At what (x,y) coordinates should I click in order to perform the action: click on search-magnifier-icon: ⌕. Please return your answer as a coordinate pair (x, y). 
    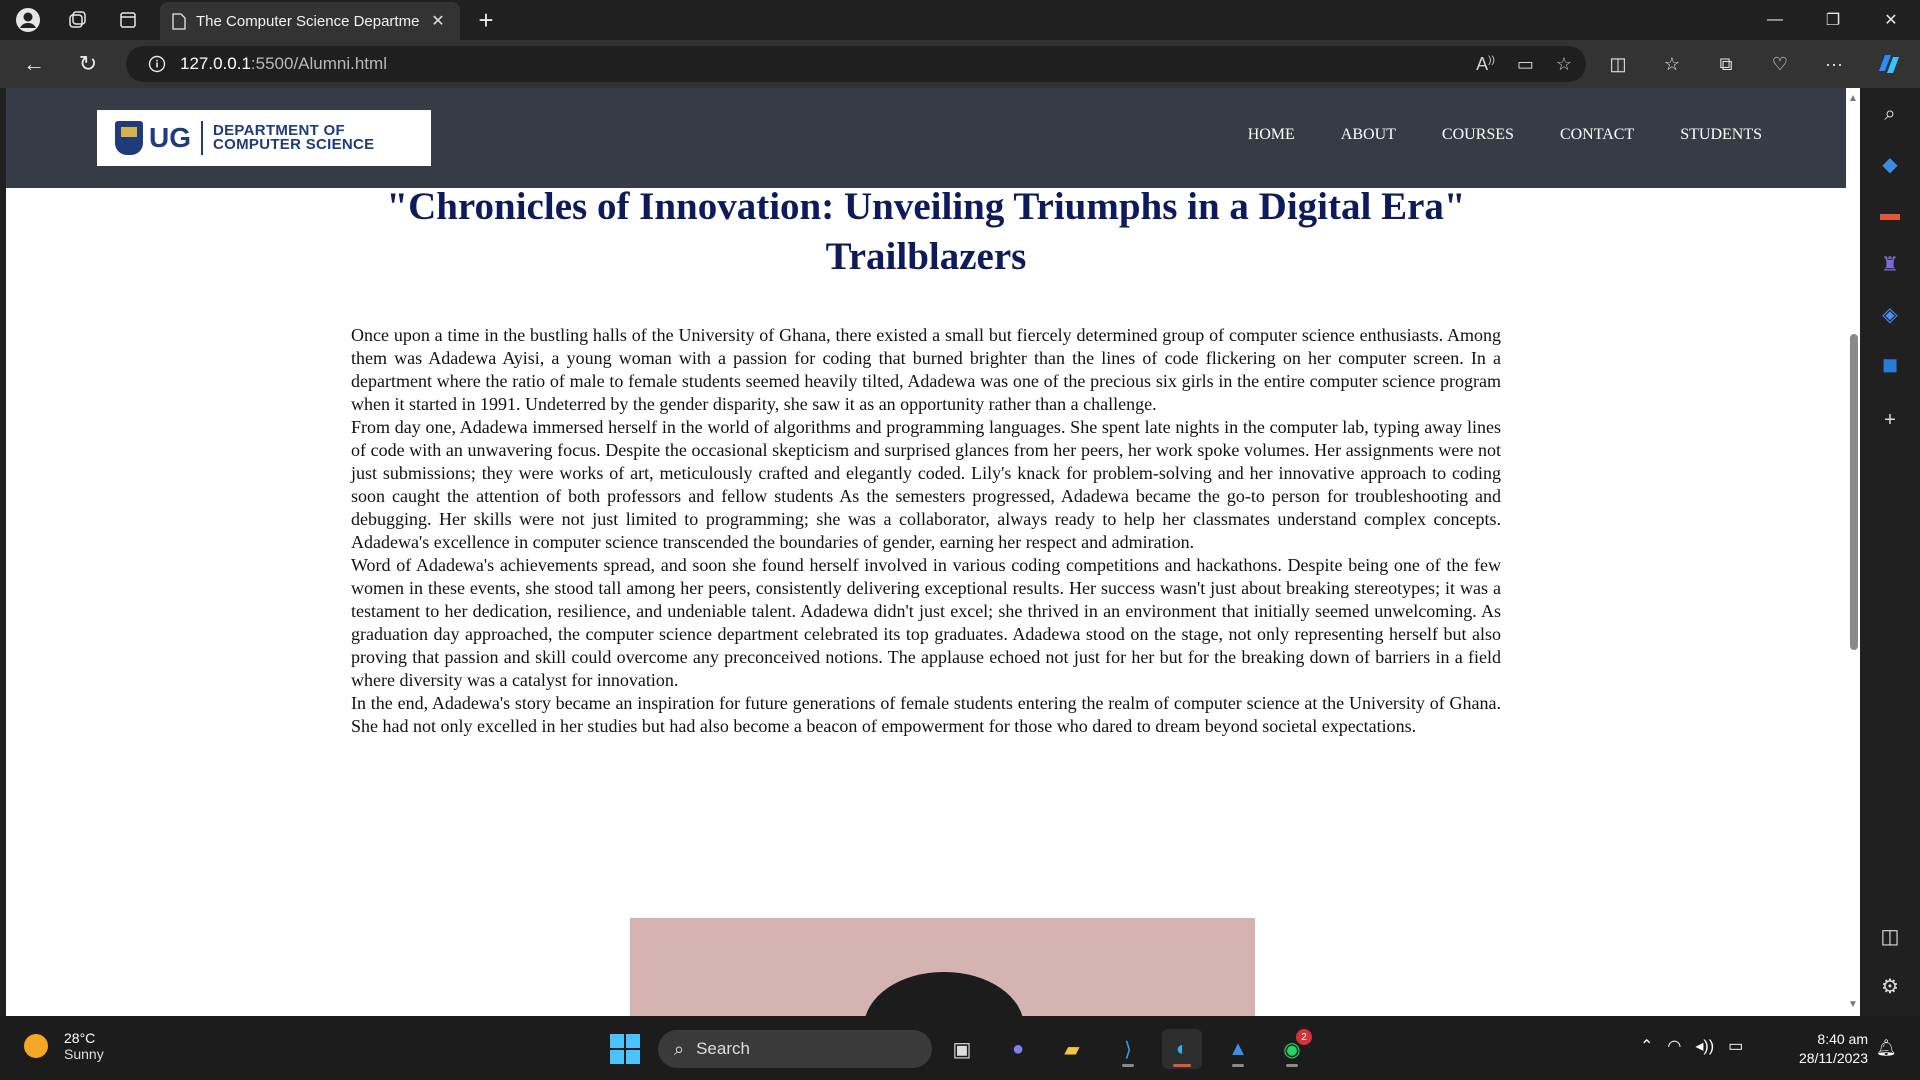
    Looking at the image, I should click on (679, 1048).